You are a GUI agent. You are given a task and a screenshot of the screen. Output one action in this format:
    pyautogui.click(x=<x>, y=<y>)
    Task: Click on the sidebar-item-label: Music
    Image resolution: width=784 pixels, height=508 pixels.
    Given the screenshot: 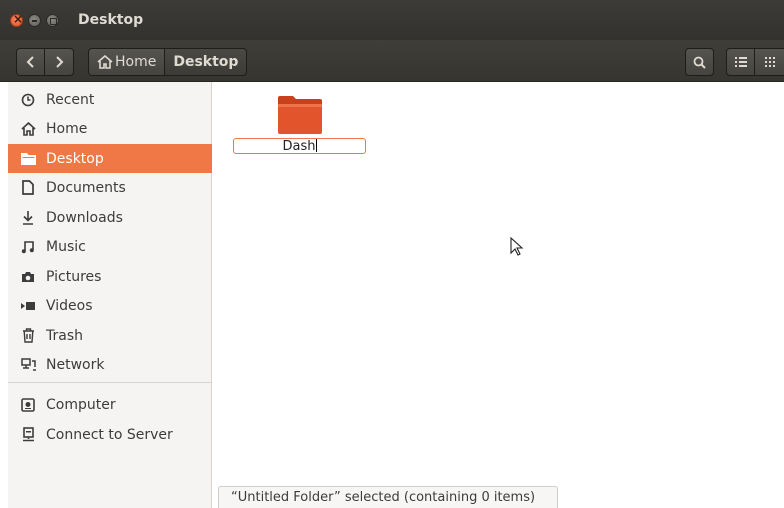 What is the action you would take?
    pyautogui.click(x=66, y=246)
    